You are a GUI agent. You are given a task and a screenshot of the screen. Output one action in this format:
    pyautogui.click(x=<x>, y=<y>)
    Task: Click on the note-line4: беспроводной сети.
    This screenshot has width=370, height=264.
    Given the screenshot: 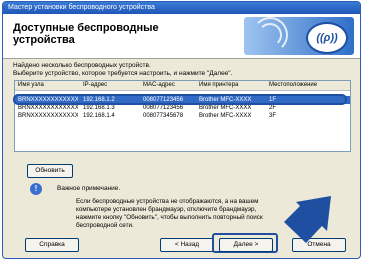 What is the action you would take?
    pyautogui.click(x=105, y=225)
    